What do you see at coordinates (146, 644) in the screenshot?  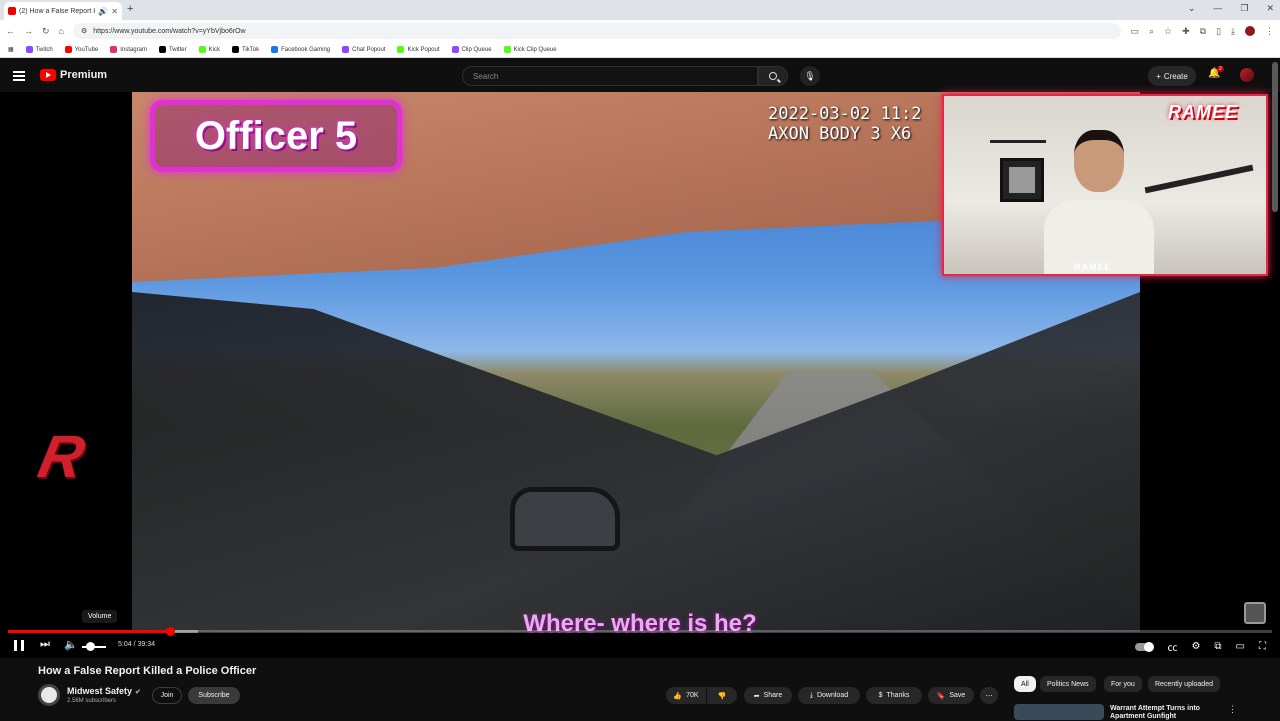 I see `time-total: 39:34` at bounding box center [146, 644].